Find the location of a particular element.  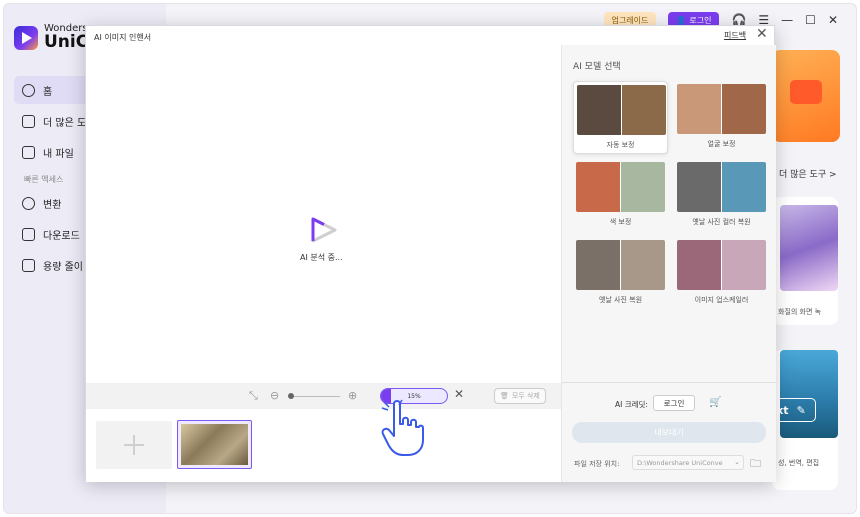

export-button: 내보내기 is located at coordinates (669, 432).